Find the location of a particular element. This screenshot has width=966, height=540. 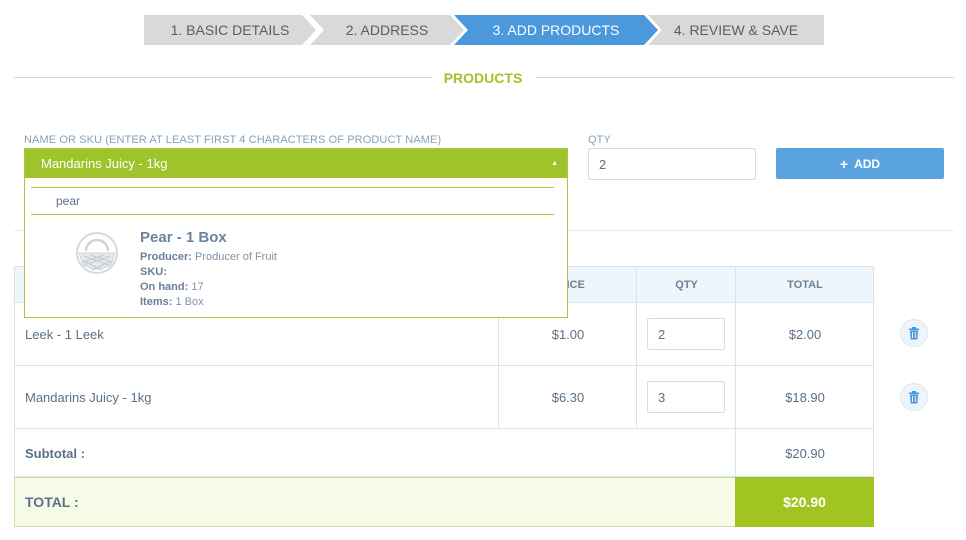

add-product-button: + ADD is located at coordinates (860, 163).